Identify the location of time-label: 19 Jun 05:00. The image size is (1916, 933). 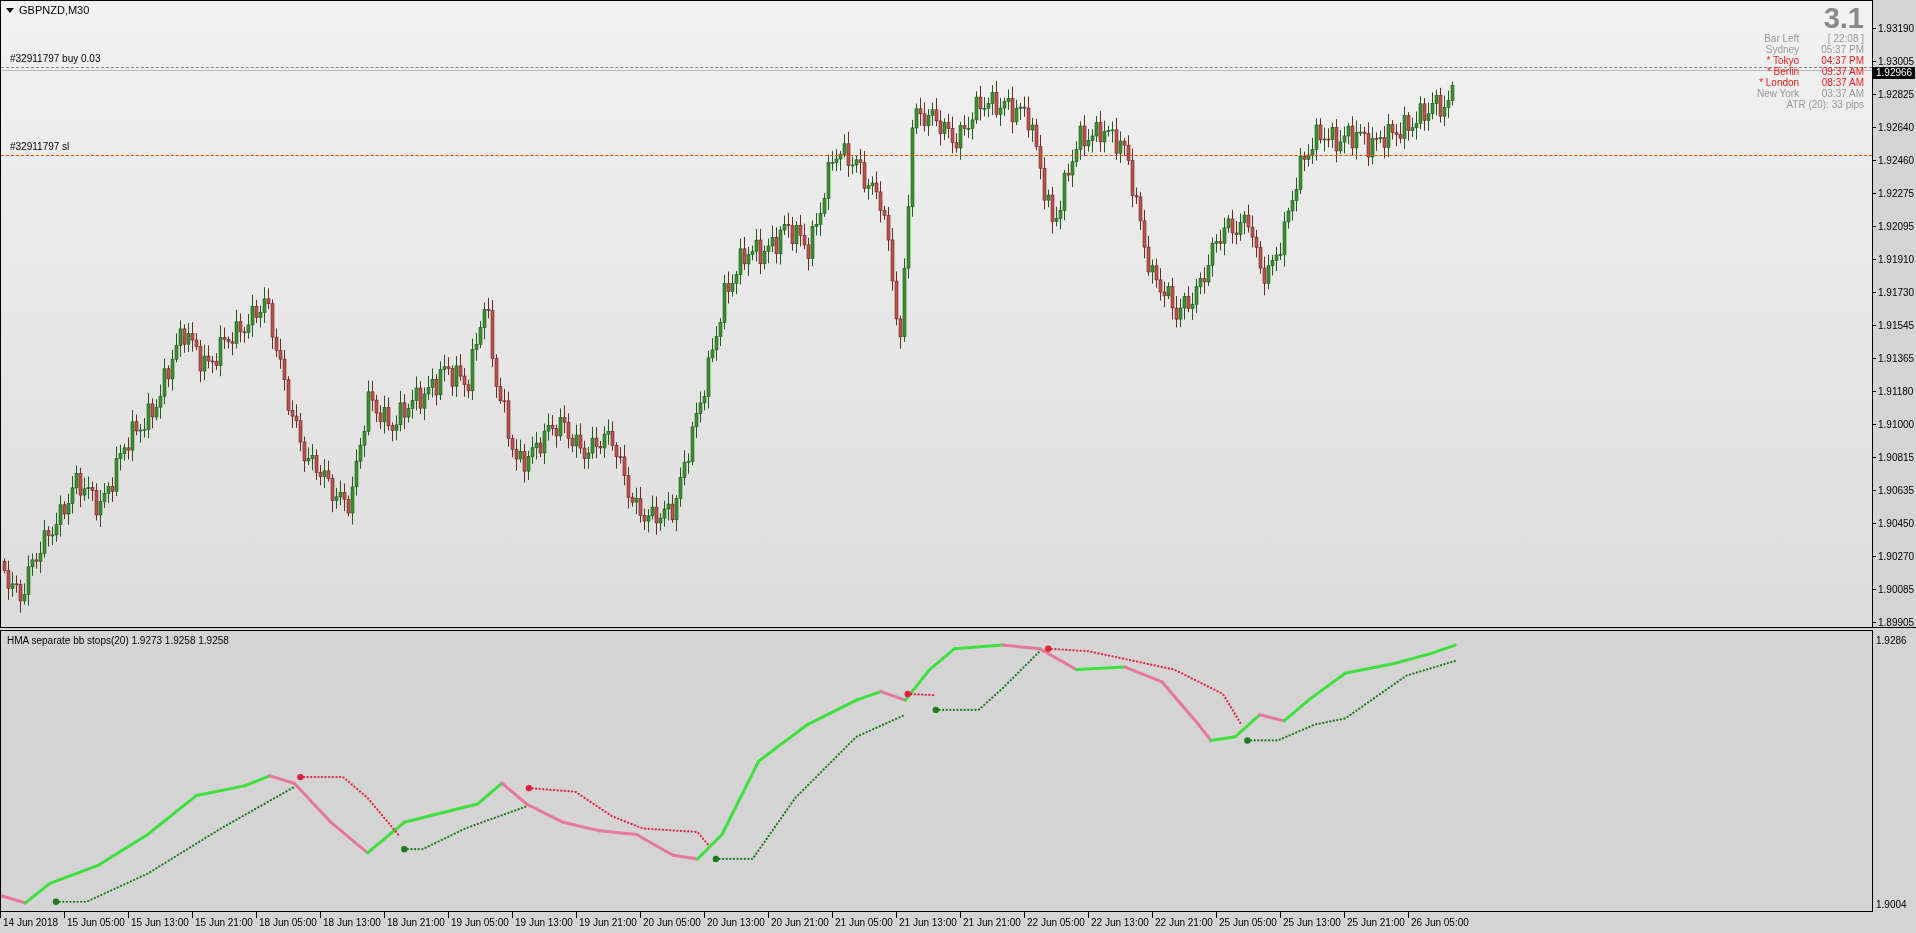
(480, 922).